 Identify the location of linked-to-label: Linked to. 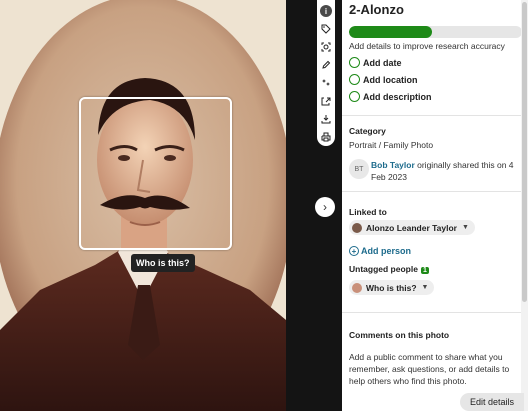
(368, 212).